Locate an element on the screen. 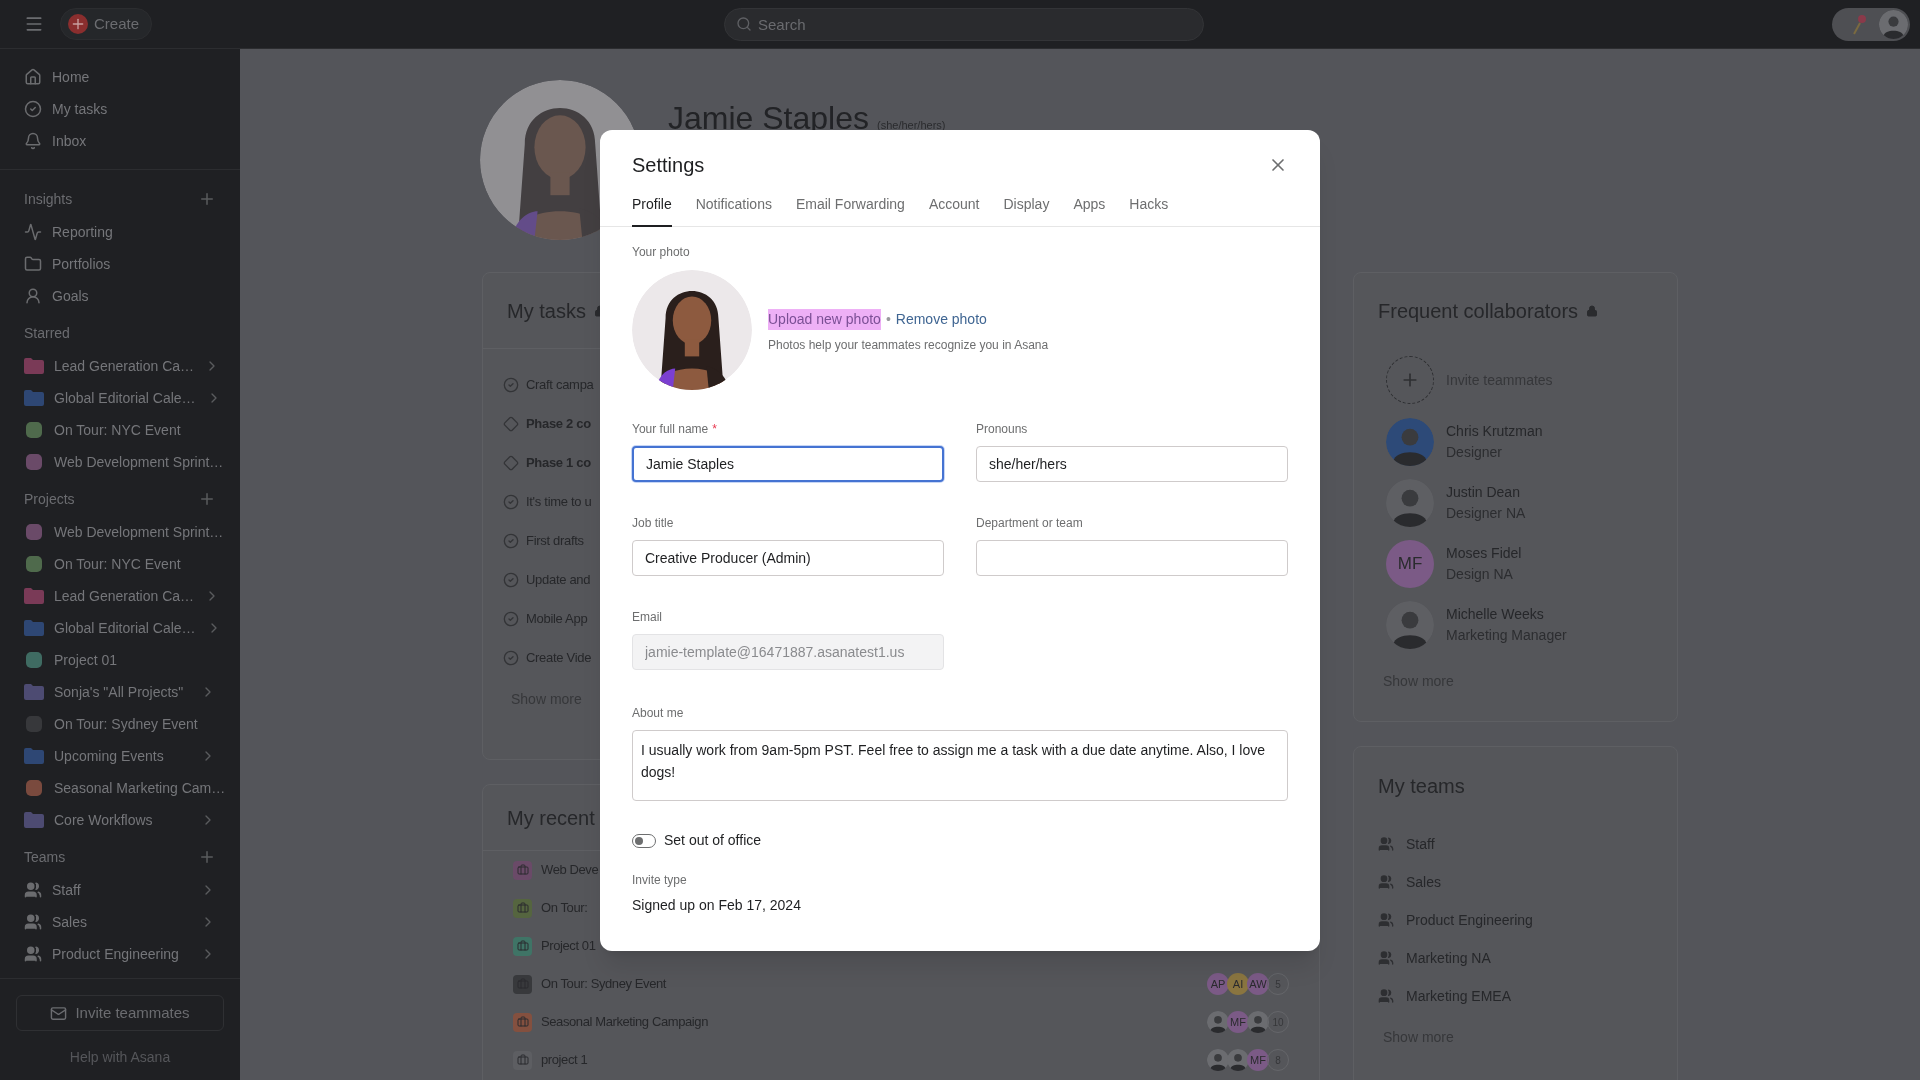 The width and height of the screenshot is (1920, 1080). sidebar-item: Sales is located at coordinates (120, 922).